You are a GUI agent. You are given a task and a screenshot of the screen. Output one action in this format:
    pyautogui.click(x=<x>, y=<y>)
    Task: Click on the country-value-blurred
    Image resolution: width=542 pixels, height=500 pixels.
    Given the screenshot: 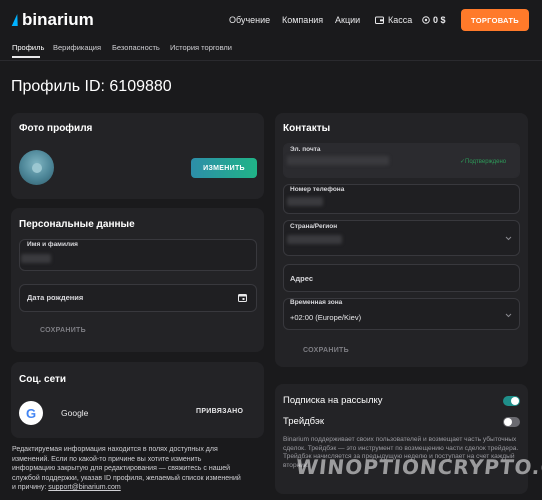 What is the action you would take?
    pyautogui.click(x=314, y=239)
    